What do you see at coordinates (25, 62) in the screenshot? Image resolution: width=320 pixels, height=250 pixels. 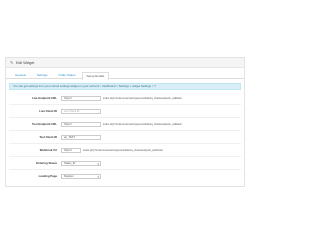 I see `panel-title: Edit Widget` at bounding box center [25, 62].